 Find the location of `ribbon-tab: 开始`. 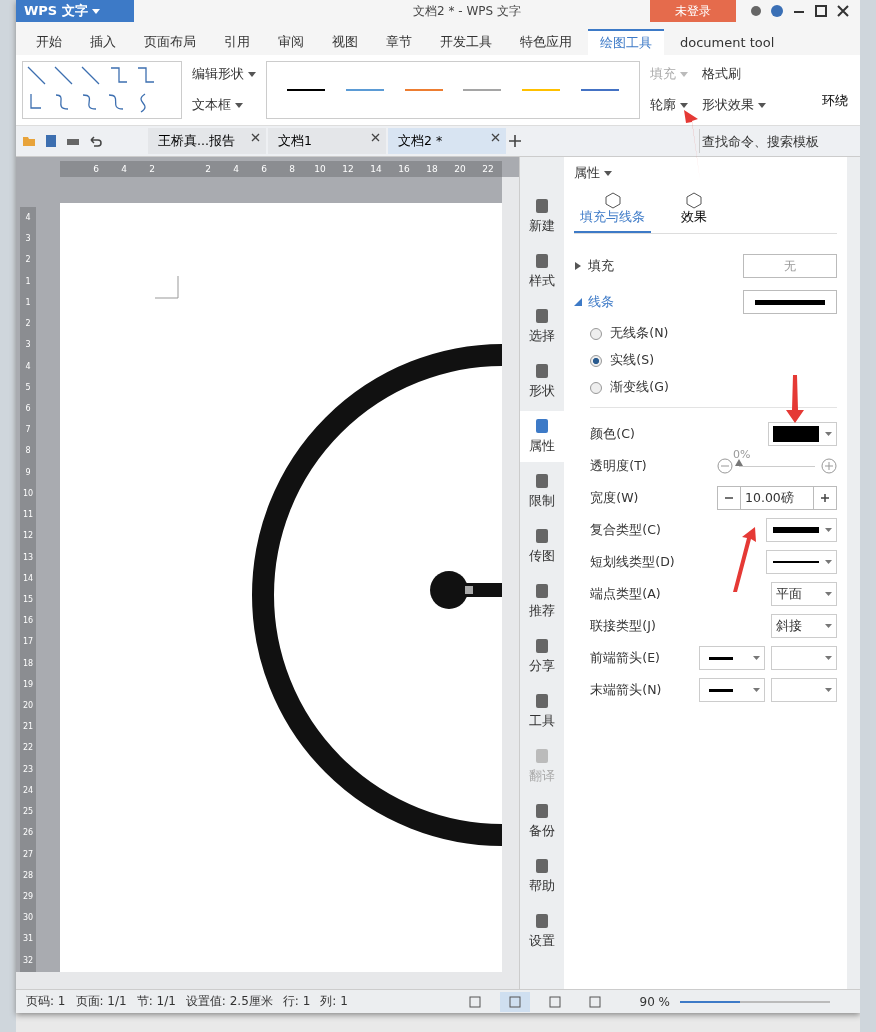

ribbon-tab: 开始 is located at coordinates (49, 42).